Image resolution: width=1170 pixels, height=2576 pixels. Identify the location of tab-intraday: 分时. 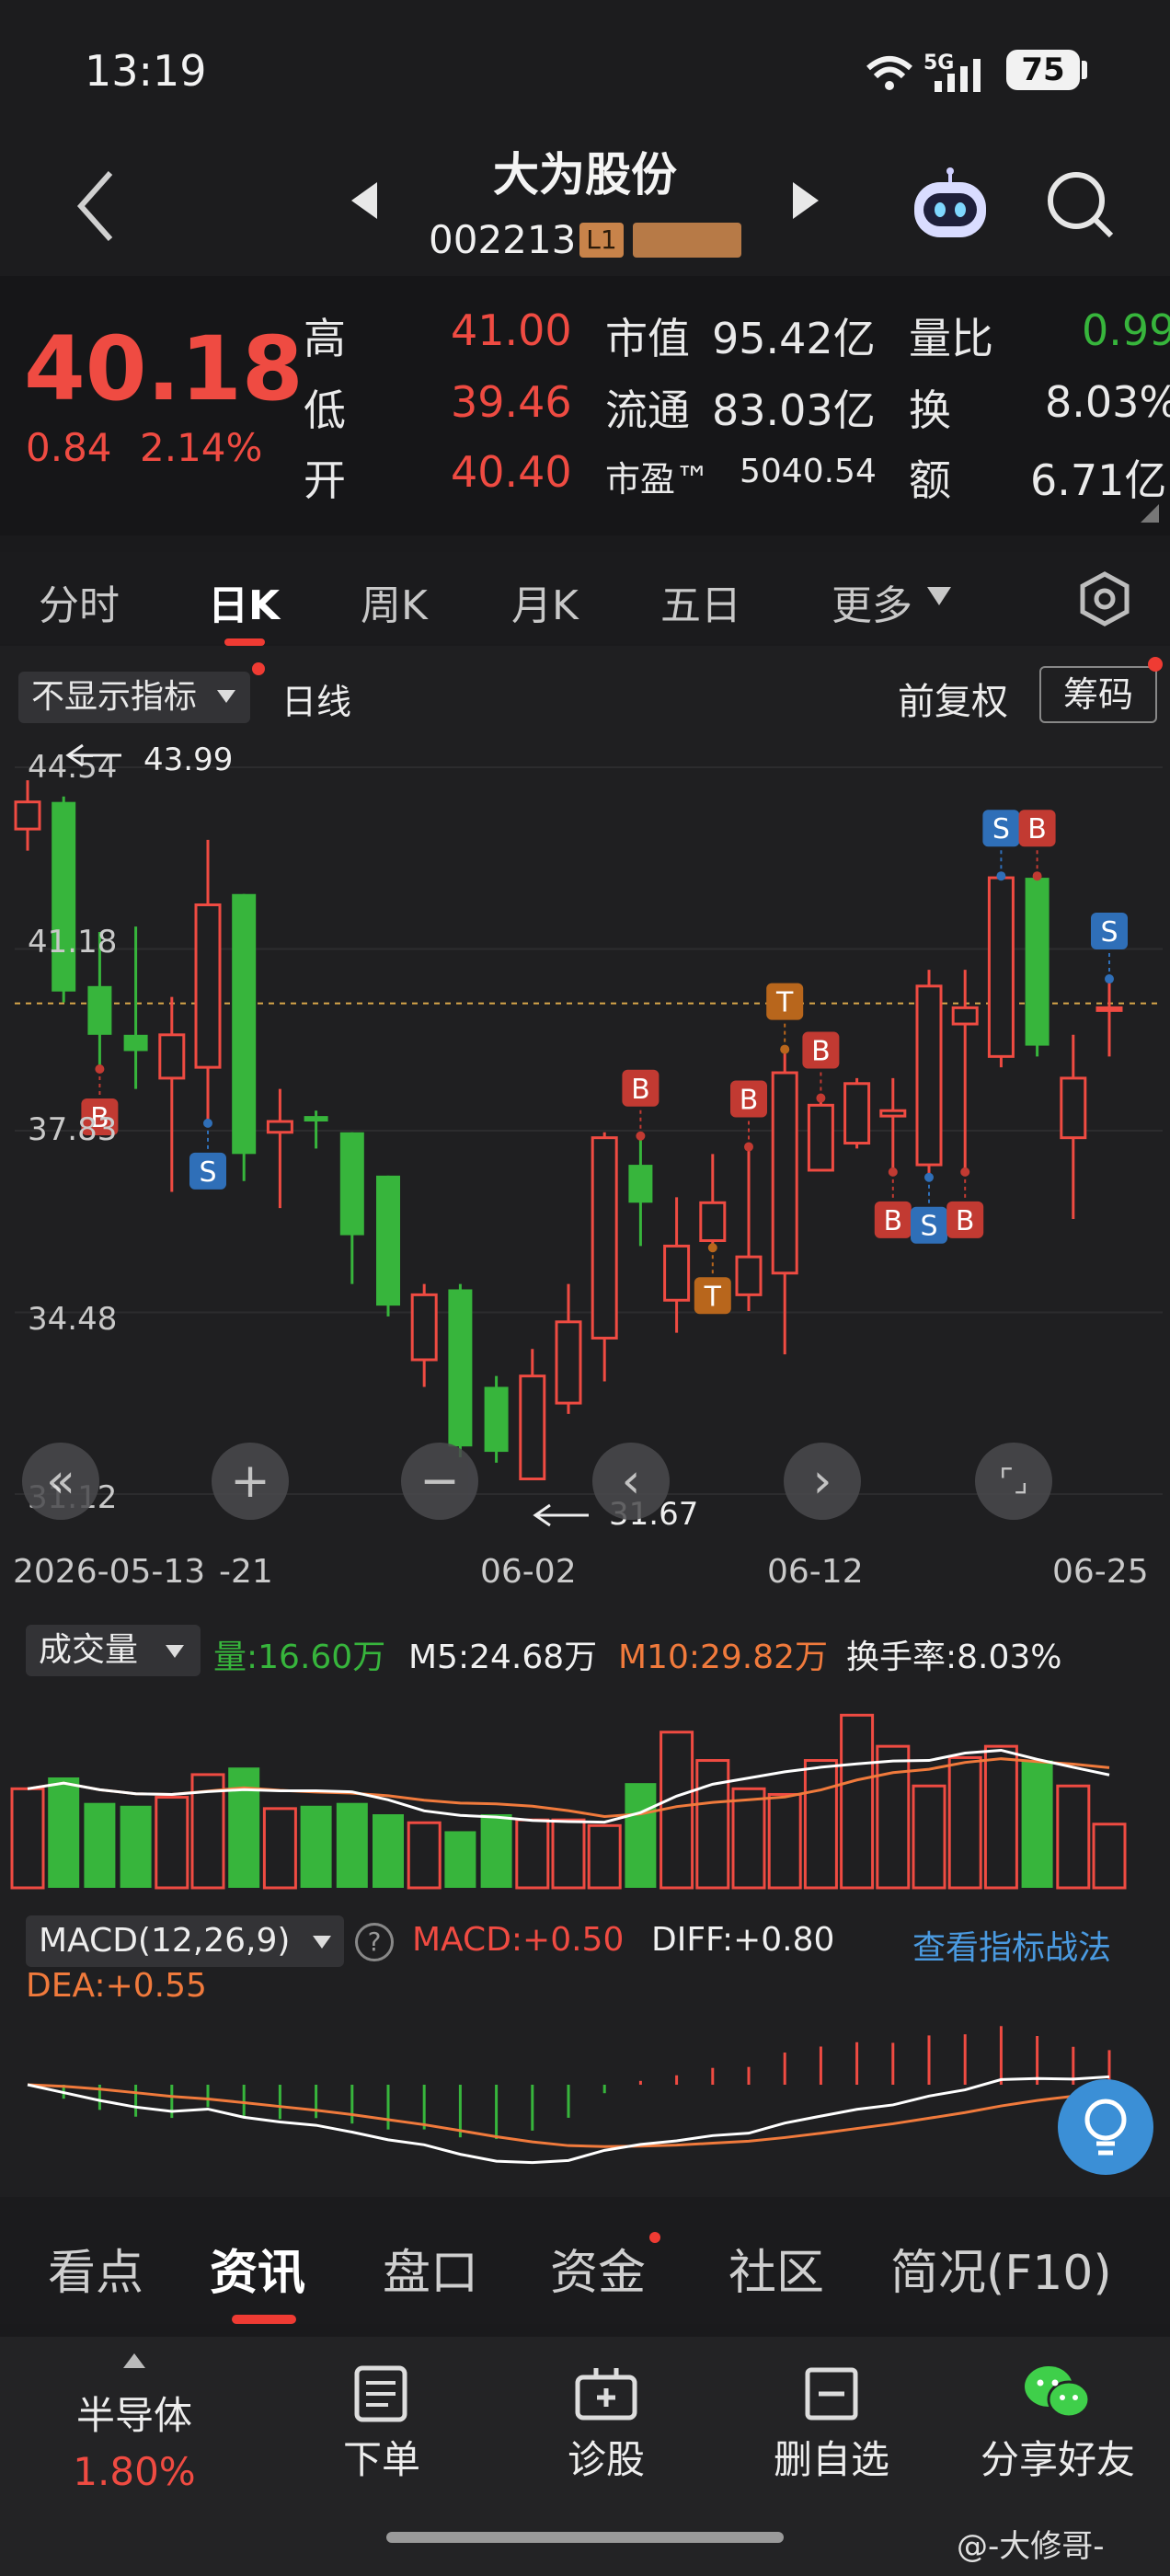
(79, 601).